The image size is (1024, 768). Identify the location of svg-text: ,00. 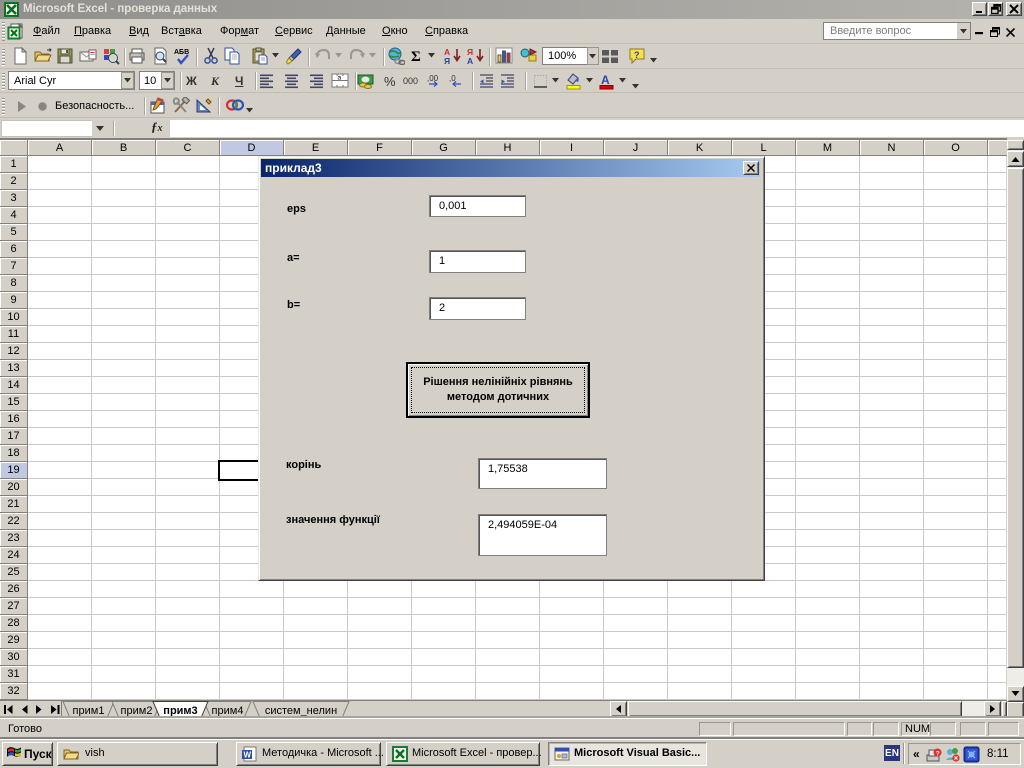
(433, 78).